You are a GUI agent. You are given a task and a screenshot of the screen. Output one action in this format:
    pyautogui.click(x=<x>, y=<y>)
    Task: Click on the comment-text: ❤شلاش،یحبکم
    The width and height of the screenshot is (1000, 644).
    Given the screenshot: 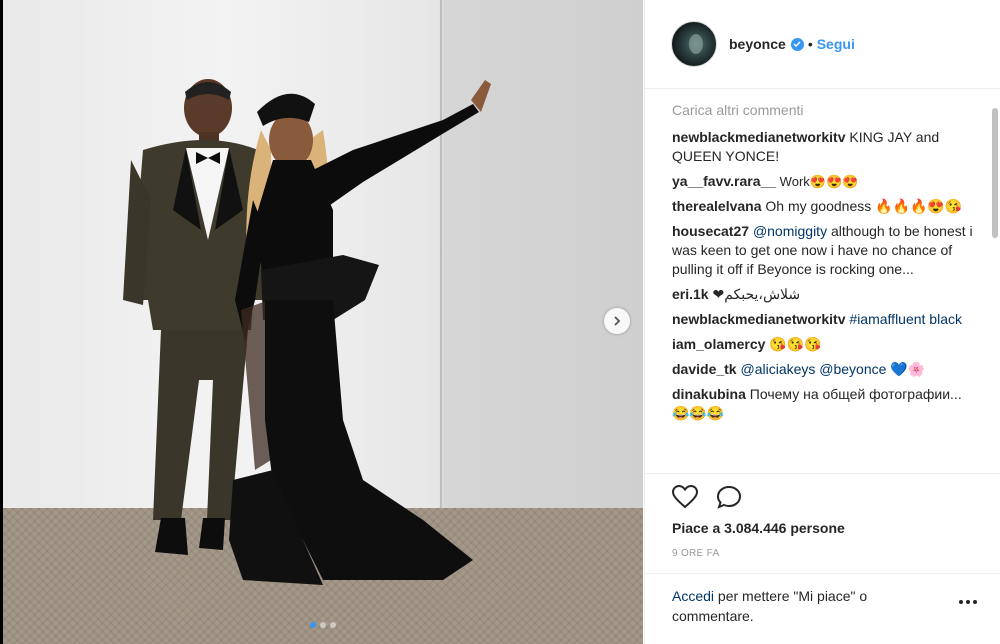 What is the action you would take?
    pyautogui.click(x=754, y=294)
    